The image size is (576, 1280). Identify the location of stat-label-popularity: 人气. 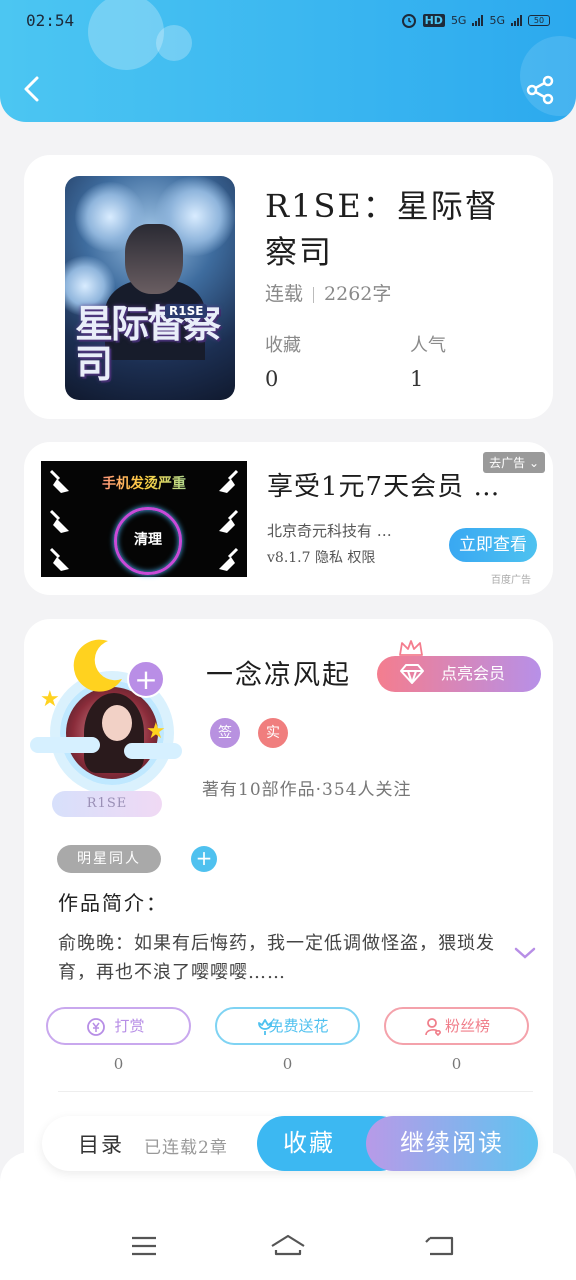
(428, 345).